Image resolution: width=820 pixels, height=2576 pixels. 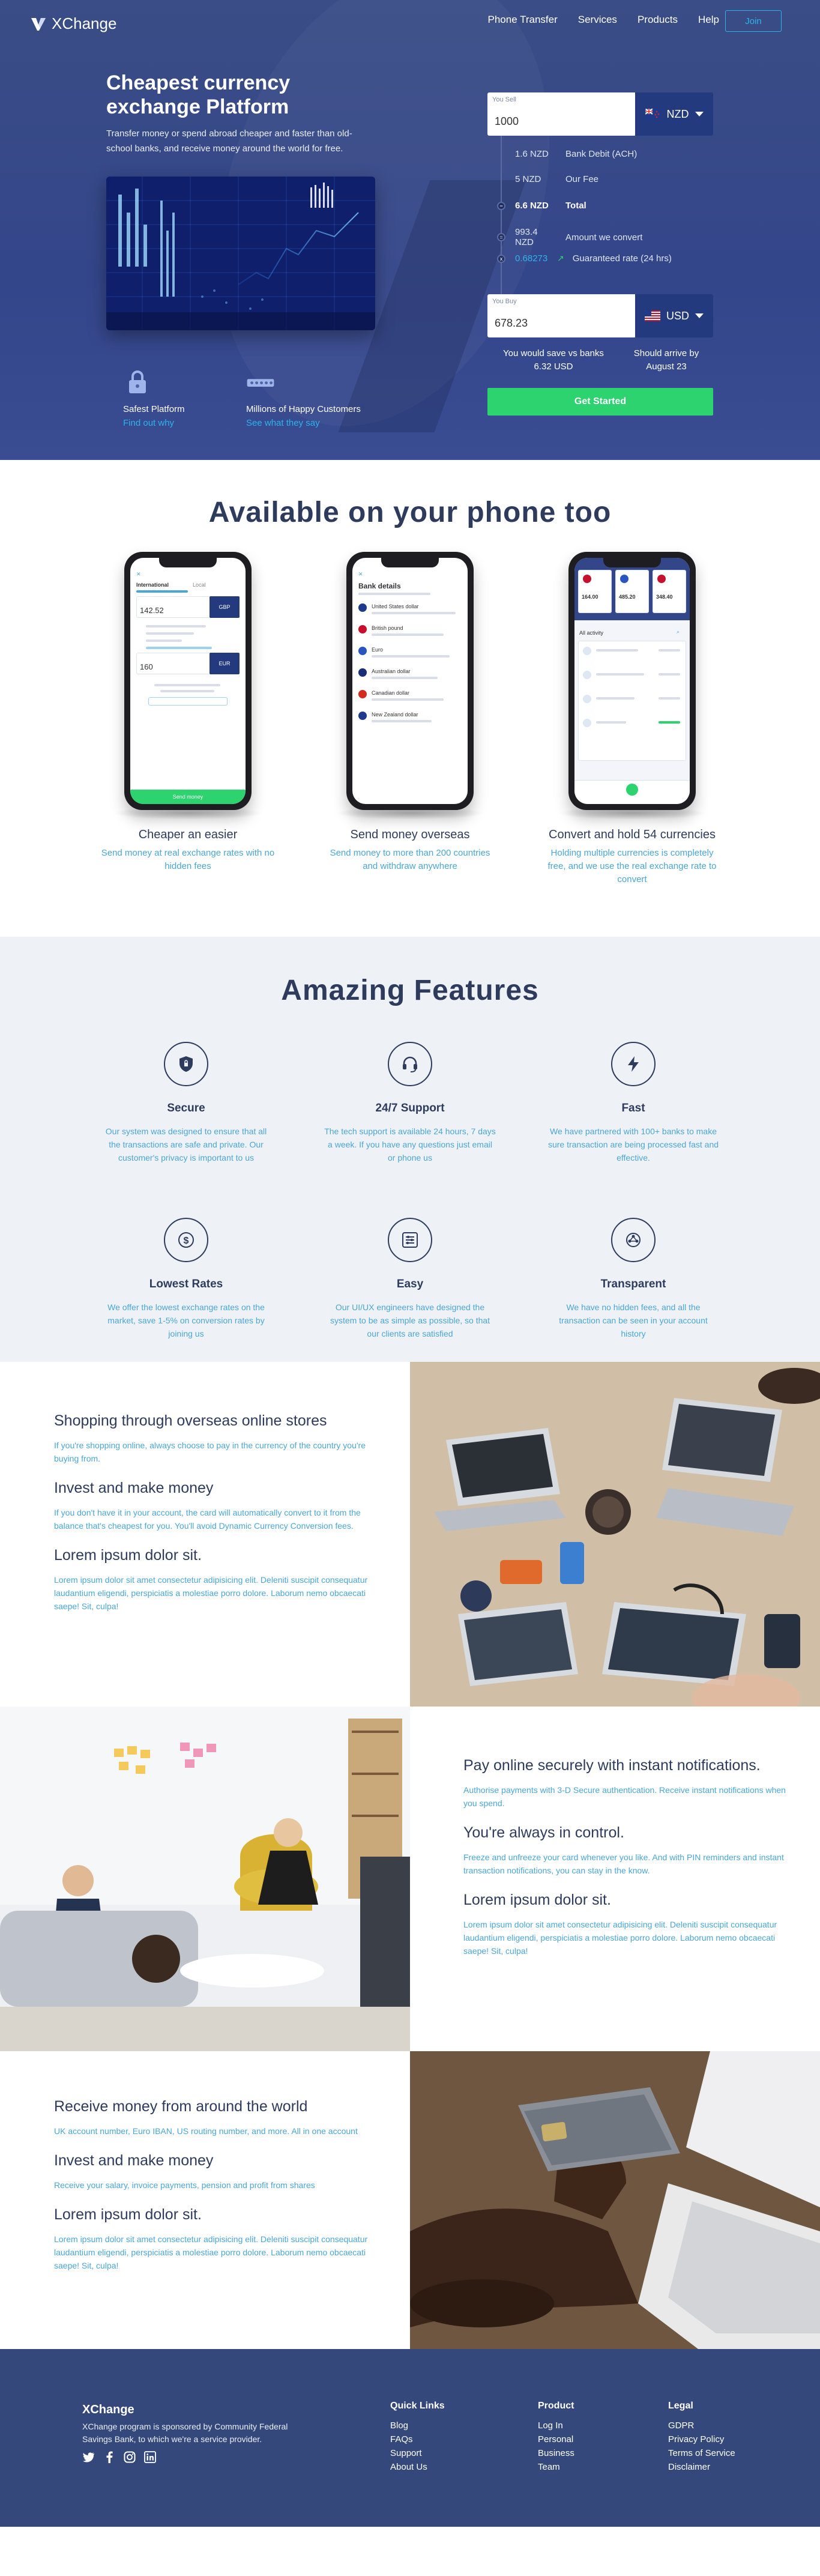 What do you see at coordinates (186, 1064) in the screenshot?
I see `shield-icon` at bounding box center [186, 1064].